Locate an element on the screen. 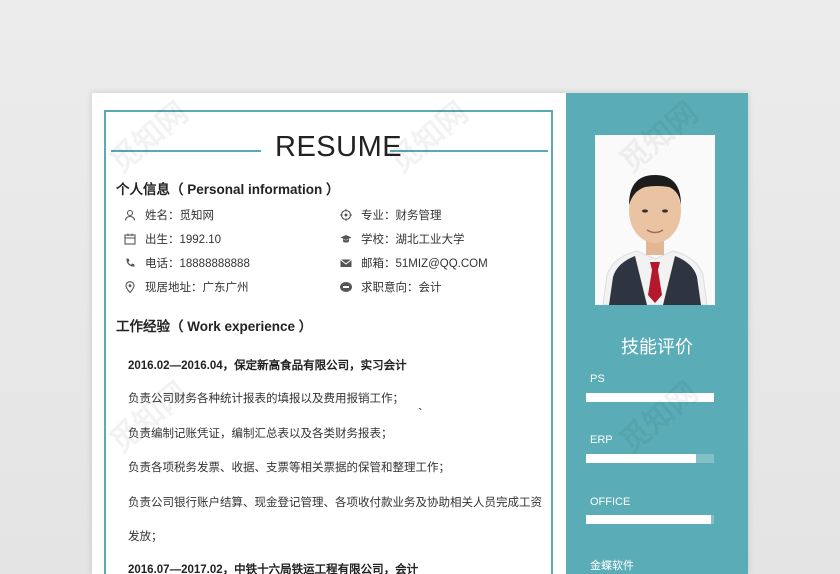  info-major-text: 专业：财务管理 is located at coordinates (401, 216).